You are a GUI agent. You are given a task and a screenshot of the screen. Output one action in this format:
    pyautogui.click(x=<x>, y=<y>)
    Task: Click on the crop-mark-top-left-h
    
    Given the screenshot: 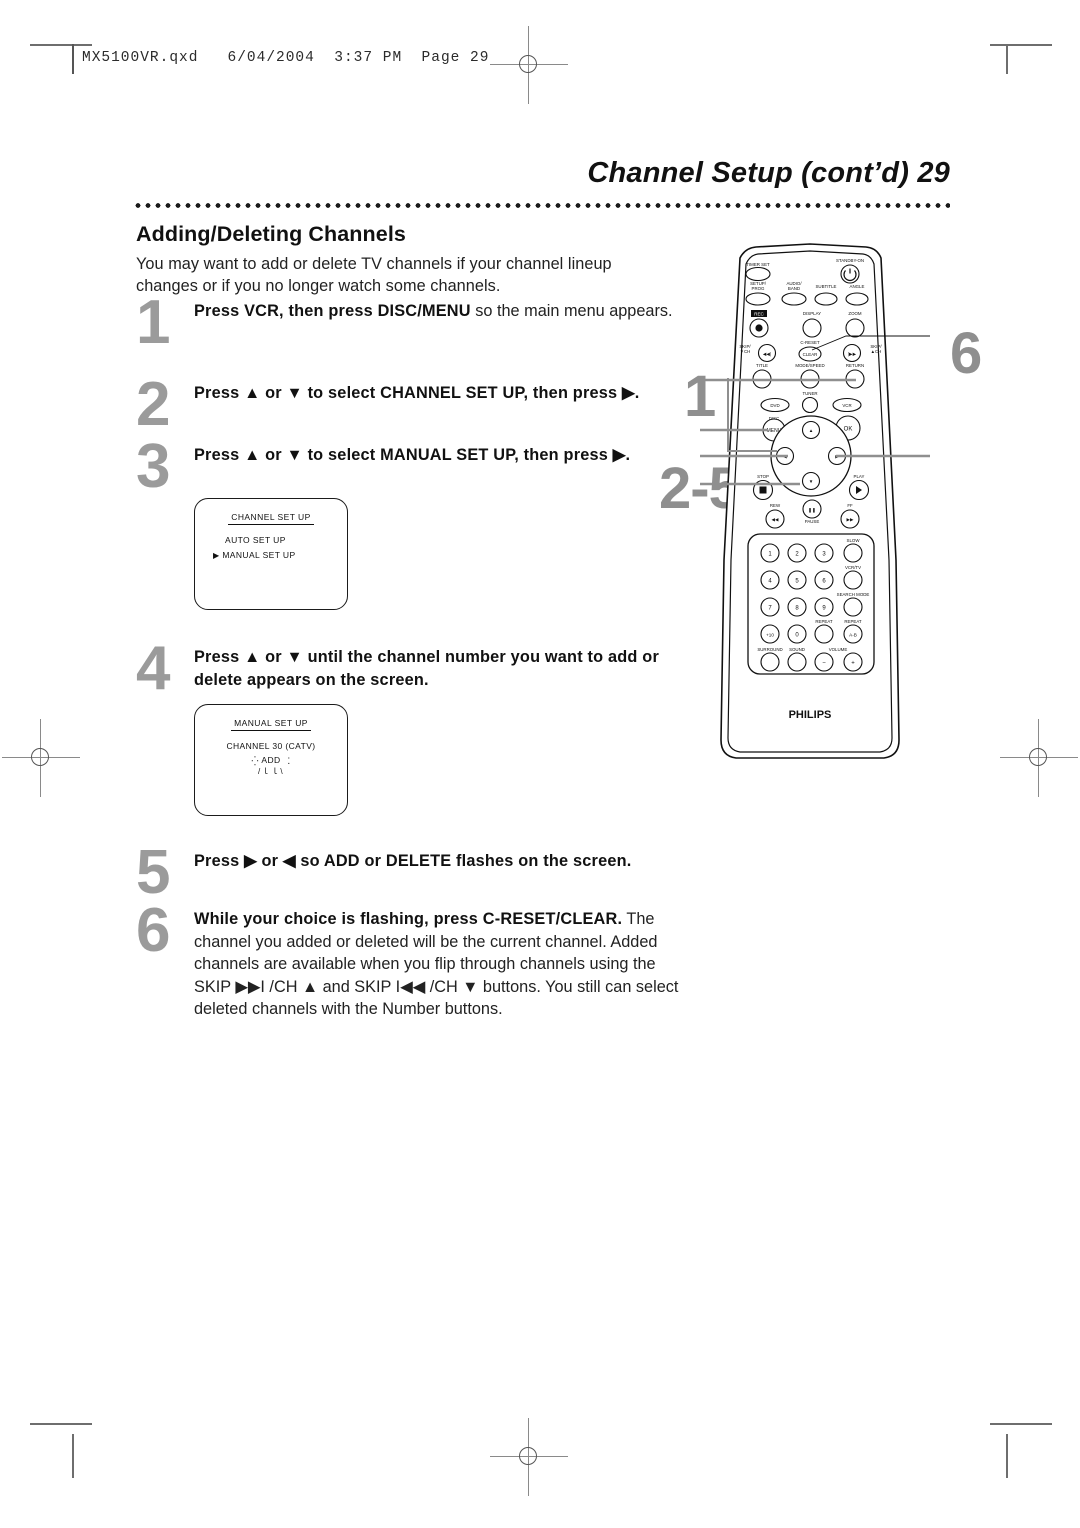 What is the action you would take?
    pyautogui.click(x=61, y=45)
    